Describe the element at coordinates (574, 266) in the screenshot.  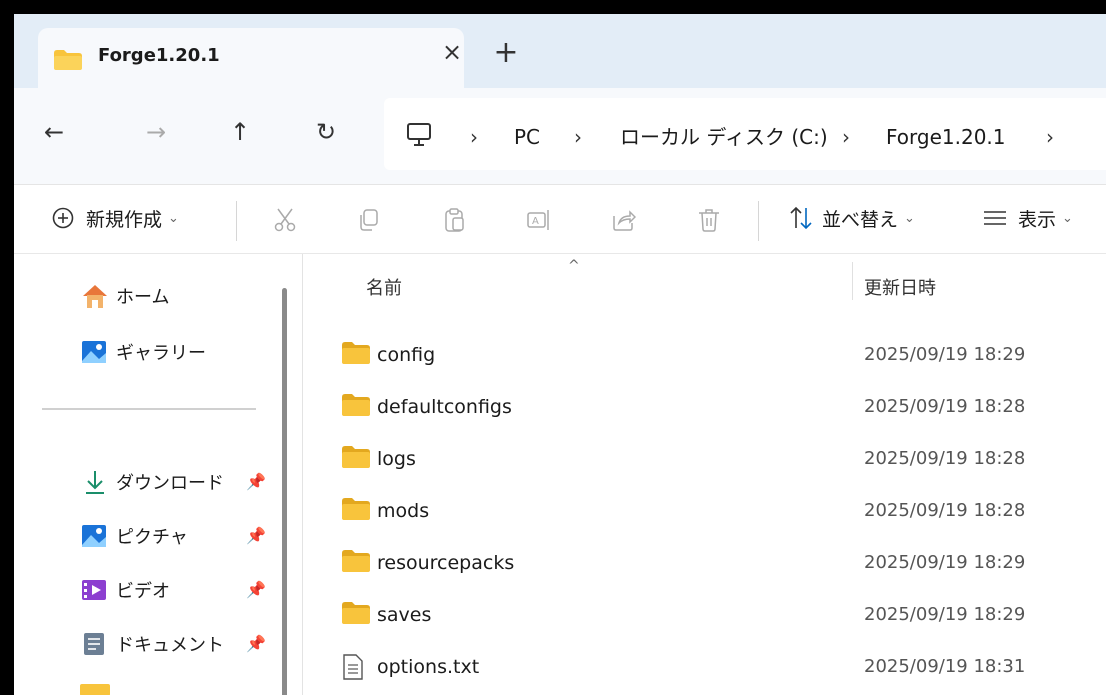
I see `sort-caret-icon: ^` at that location.